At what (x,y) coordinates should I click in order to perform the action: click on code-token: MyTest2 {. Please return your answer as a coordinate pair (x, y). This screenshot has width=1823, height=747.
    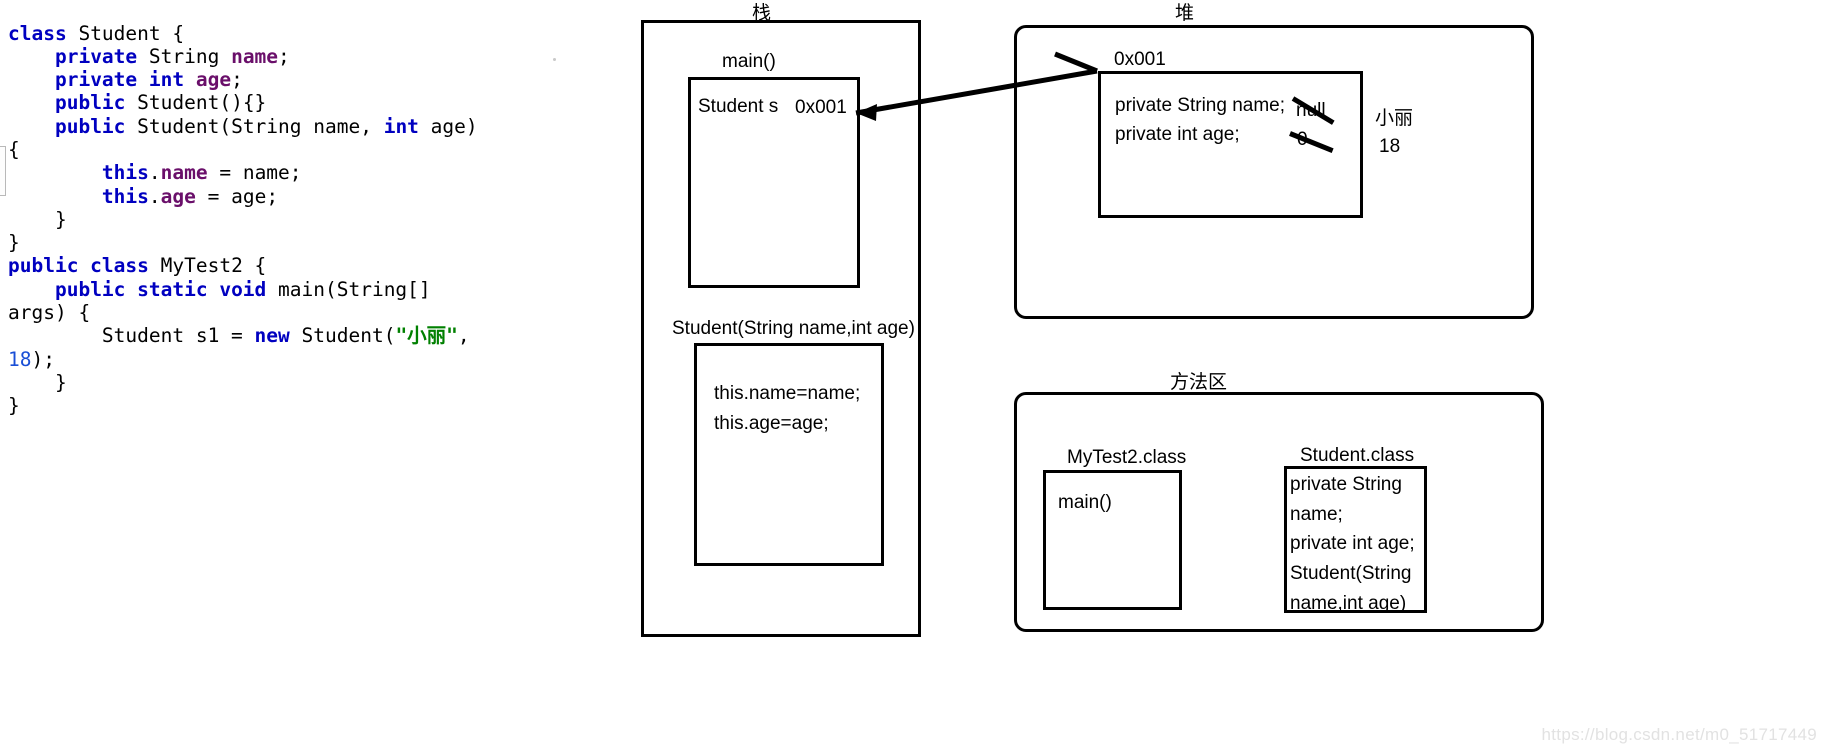
    Looking at the image, I should click on (213, 266).